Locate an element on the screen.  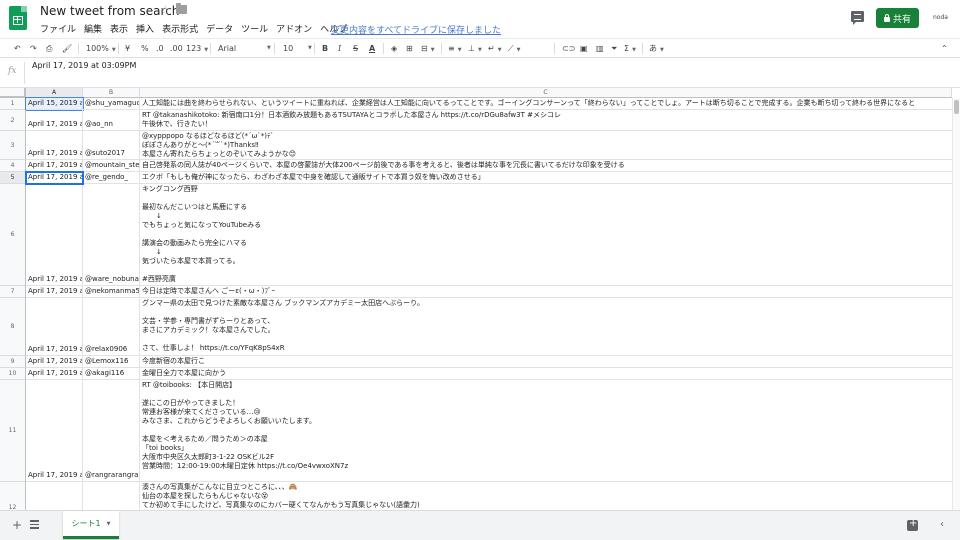
bold-button: B is located at coordinates (325, 48).